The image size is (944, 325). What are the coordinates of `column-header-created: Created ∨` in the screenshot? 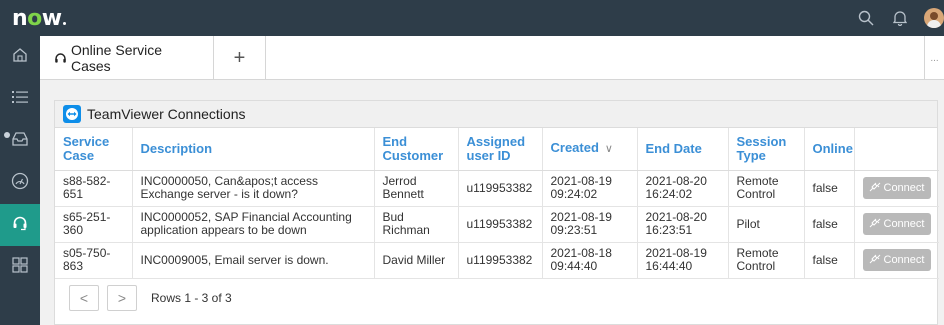 It's located at (589, 149).